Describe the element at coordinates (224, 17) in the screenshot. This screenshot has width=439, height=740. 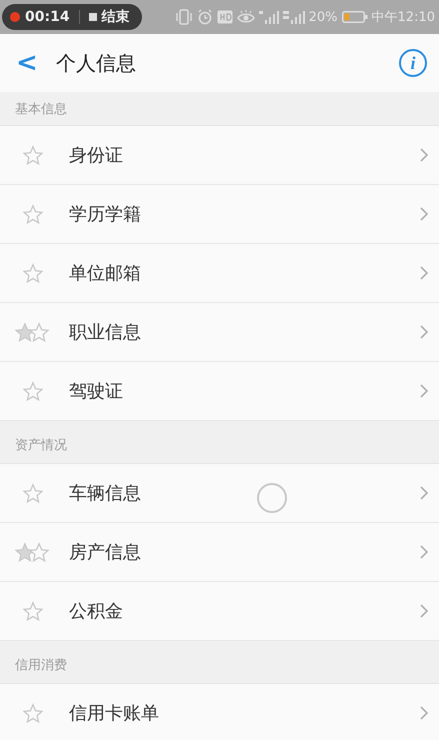
I see `hd-icon` at that location.